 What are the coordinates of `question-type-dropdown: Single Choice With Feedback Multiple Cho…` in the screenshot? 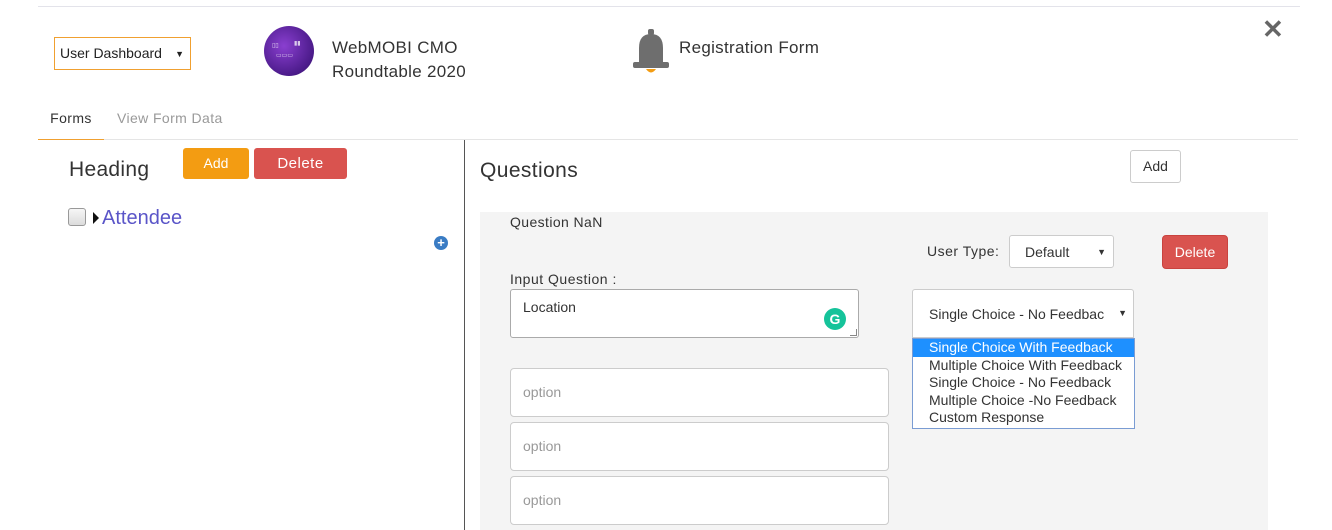 It's located at (1023, 383).